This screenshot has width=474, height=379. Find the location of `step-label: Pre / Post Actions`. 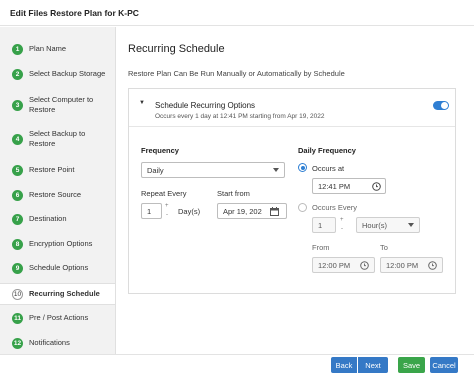

step-label: Pre / Post Actions is located at coordinates (59, 317).